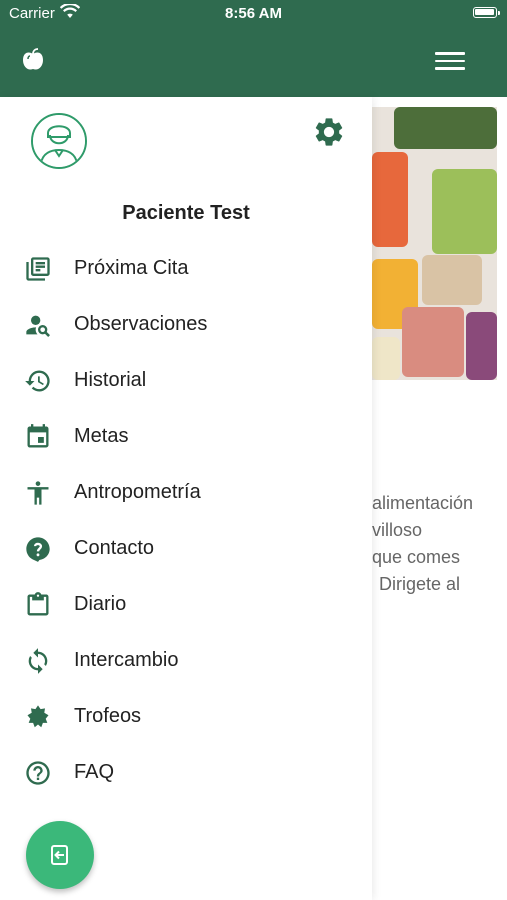 This screenshot has height=900, width=507. What do you see at coordinates (126, 660) in the screenshot?
I see `menu-item-label: Intercambio` at bounding box center [126, 660].